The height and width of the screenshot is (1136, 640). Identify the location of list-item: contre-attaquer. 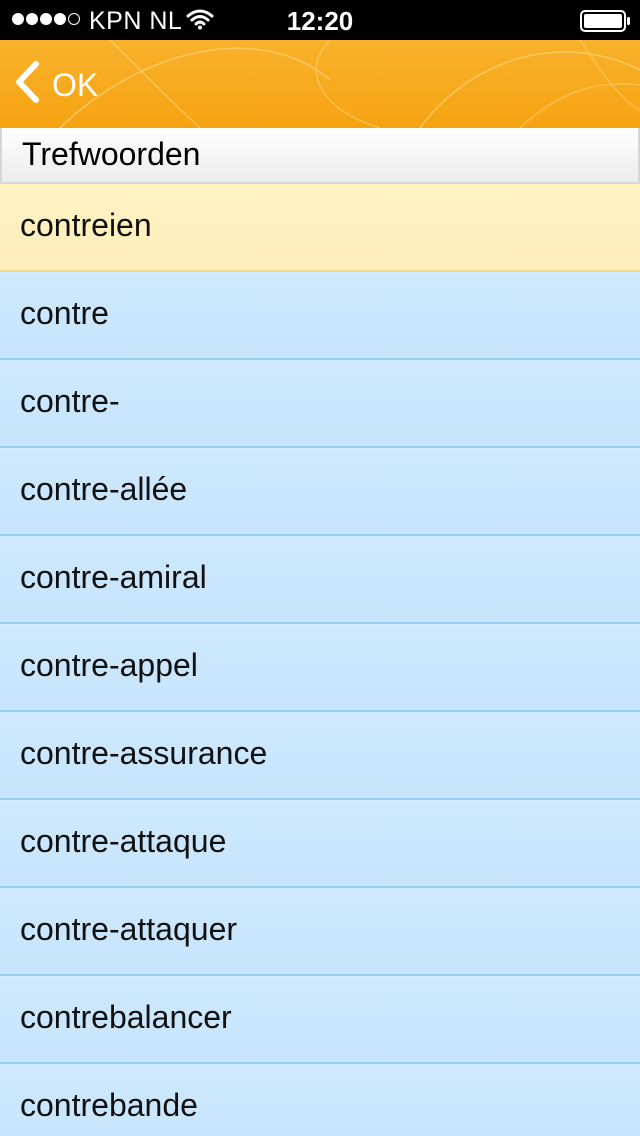
(320, 932).